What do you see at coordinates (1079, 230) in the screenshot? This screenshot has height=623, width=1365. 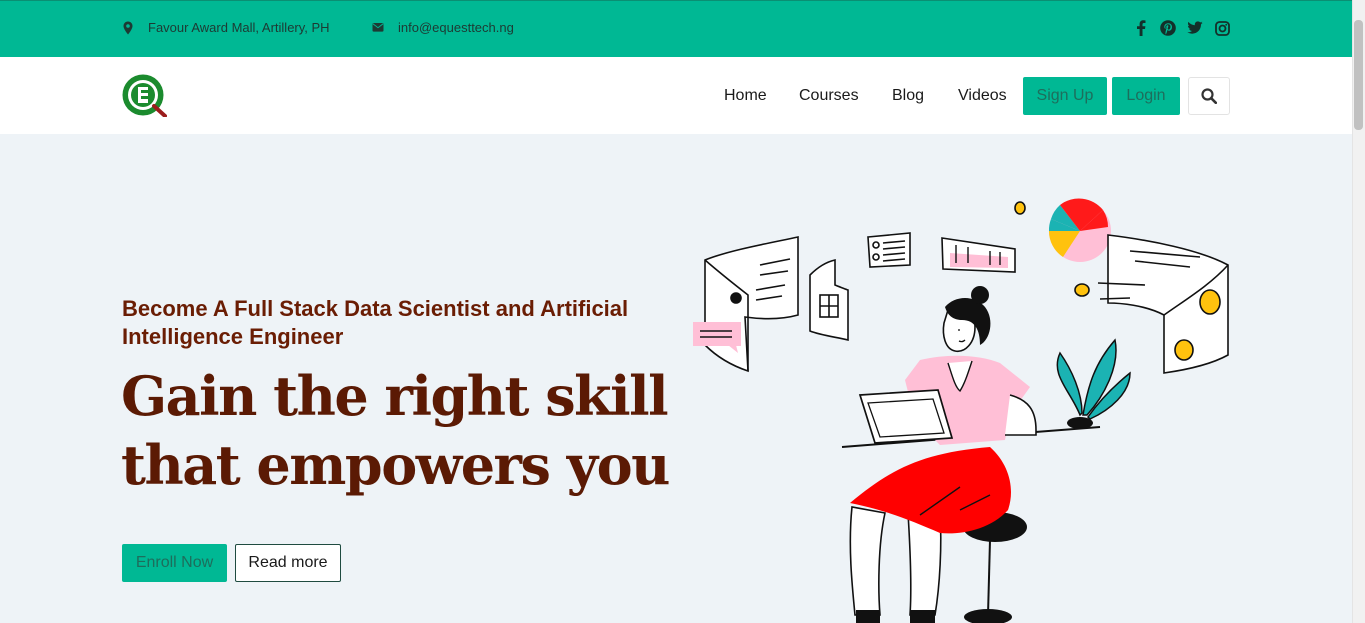 I see `pie-chart-graphic` at bounding box center [1079, 230].